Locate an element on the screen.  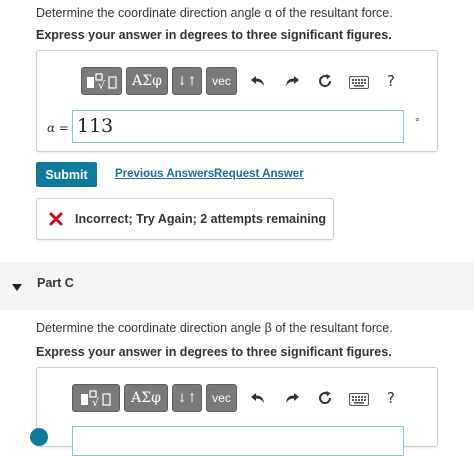
part-c-status-badge is located at coordinates (39, 437).